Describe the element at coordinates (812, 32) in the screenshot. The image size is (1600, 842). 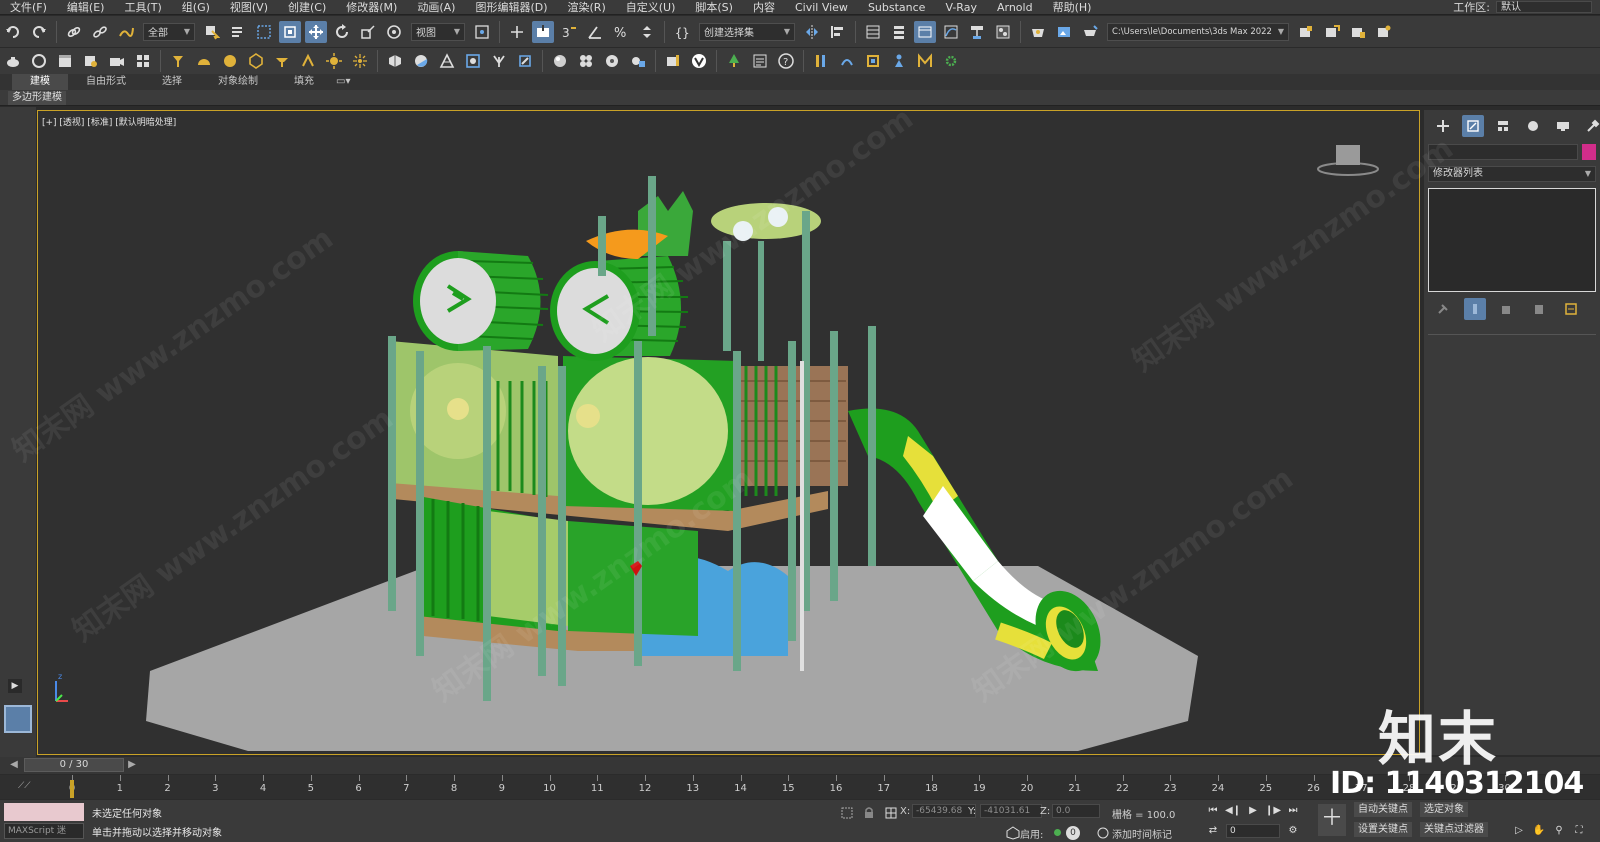
I see `mirror-icon` at that location.